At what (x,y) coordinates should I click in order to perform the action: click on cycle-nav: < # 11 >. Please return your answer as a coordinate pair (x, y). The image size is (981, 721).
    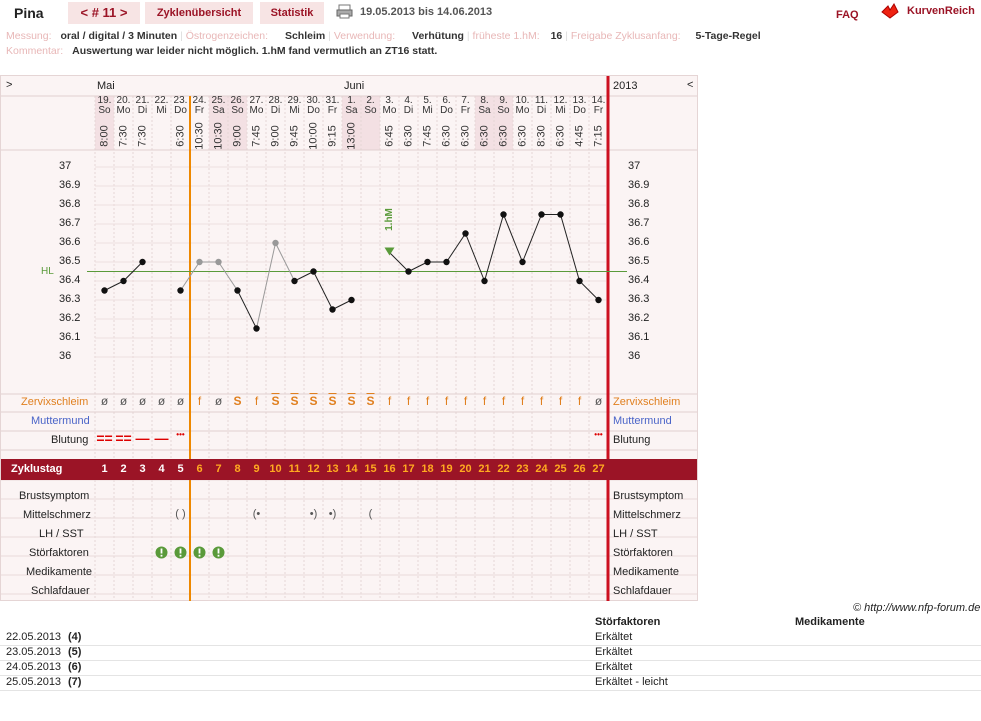
    Looking at the image, I should click on (104, 13).